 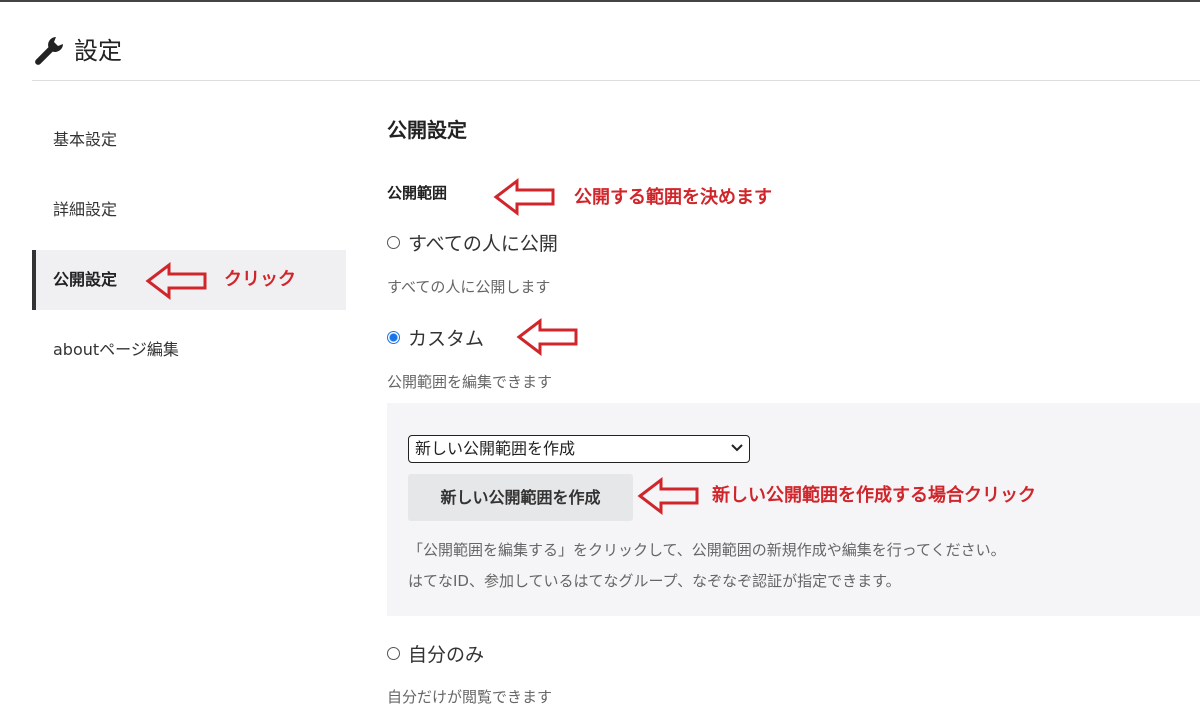 What do you see at coordinates (189, 140) in the screenshot?
I see `sidebar-item-basic: 基本設定` at bounding box center [189, 140].